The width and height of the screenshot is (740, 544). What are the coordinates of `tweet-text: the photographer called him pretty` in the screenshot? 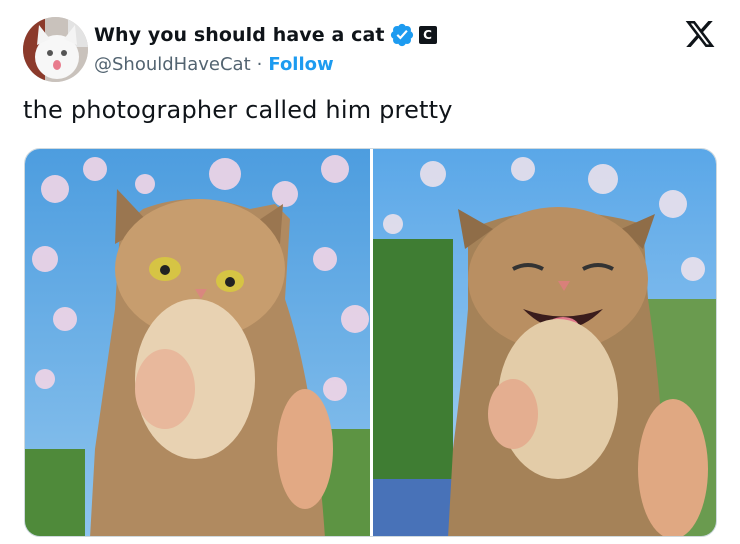 It's located at (238, 110).